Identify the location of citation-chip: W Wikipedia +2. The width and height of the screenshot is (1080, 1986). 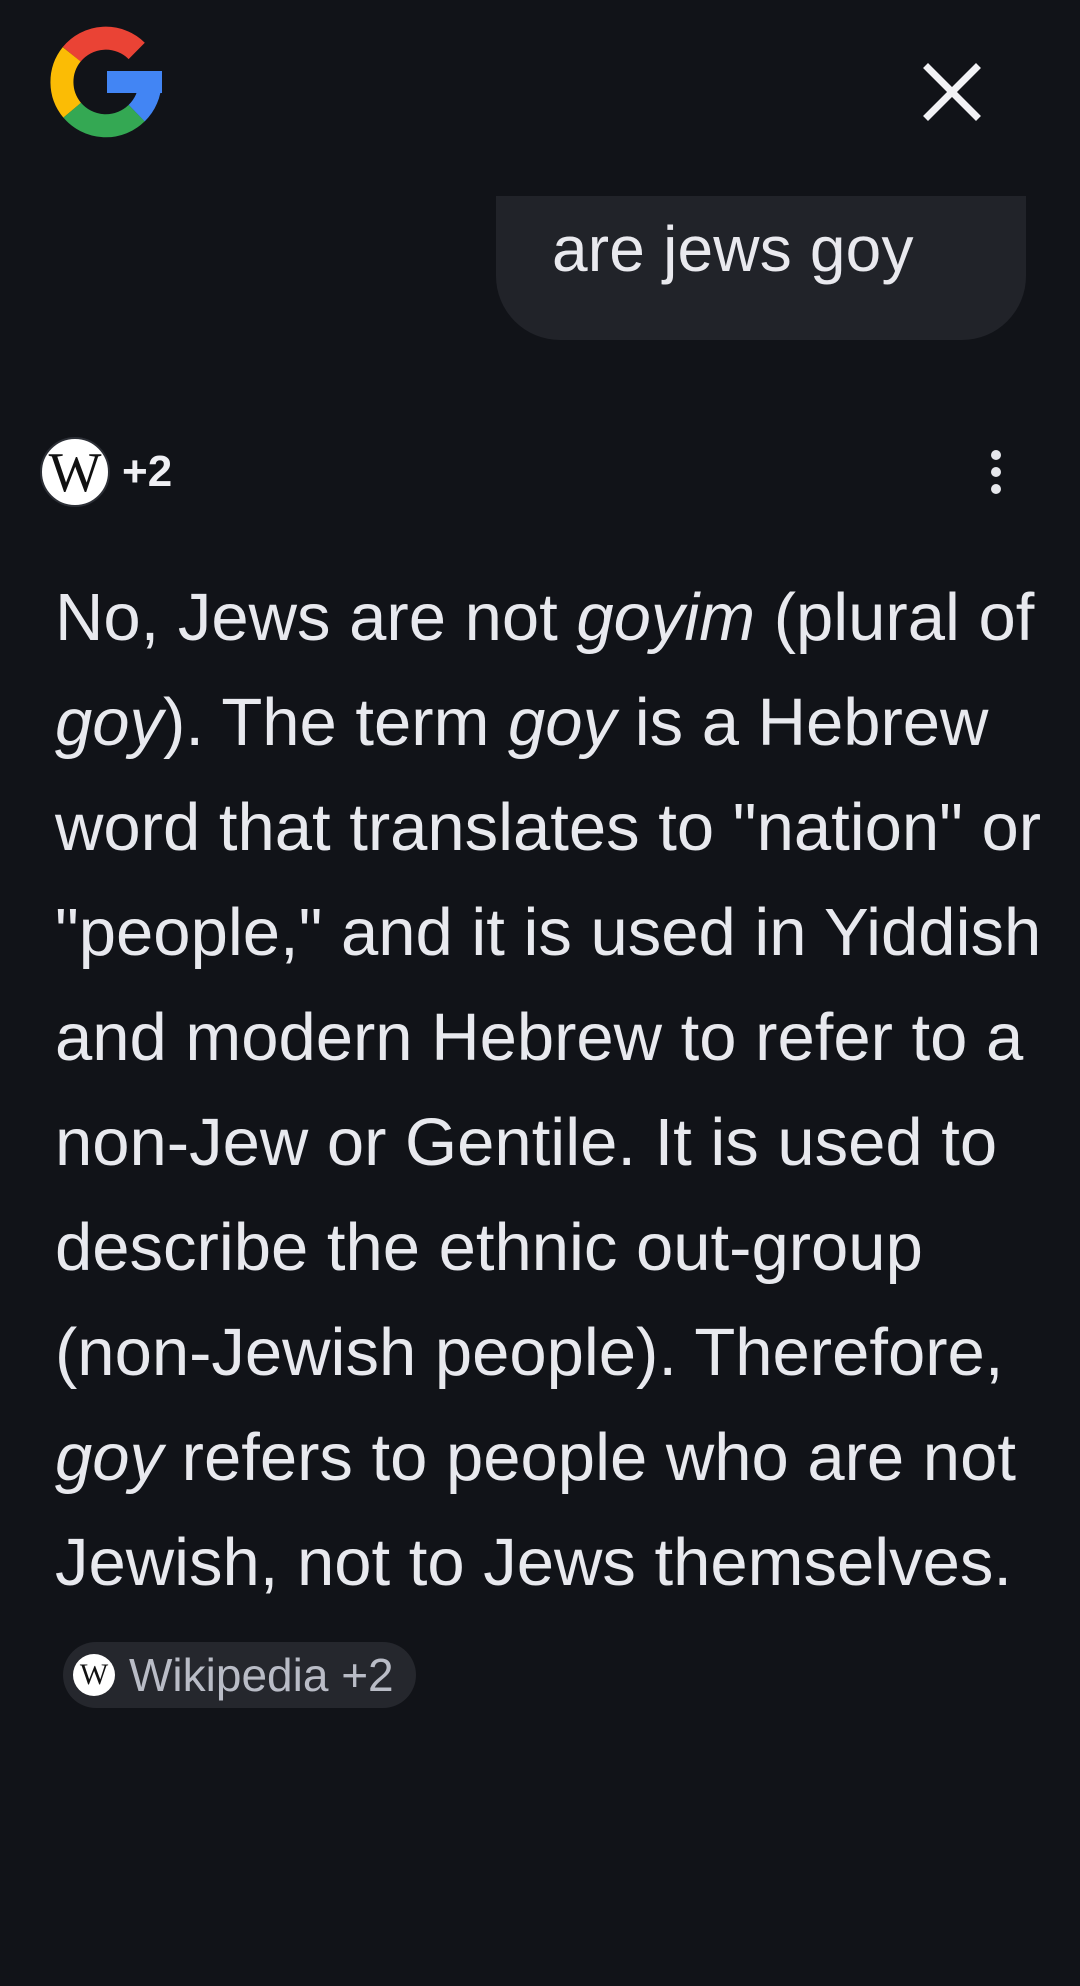
(239, 1675).